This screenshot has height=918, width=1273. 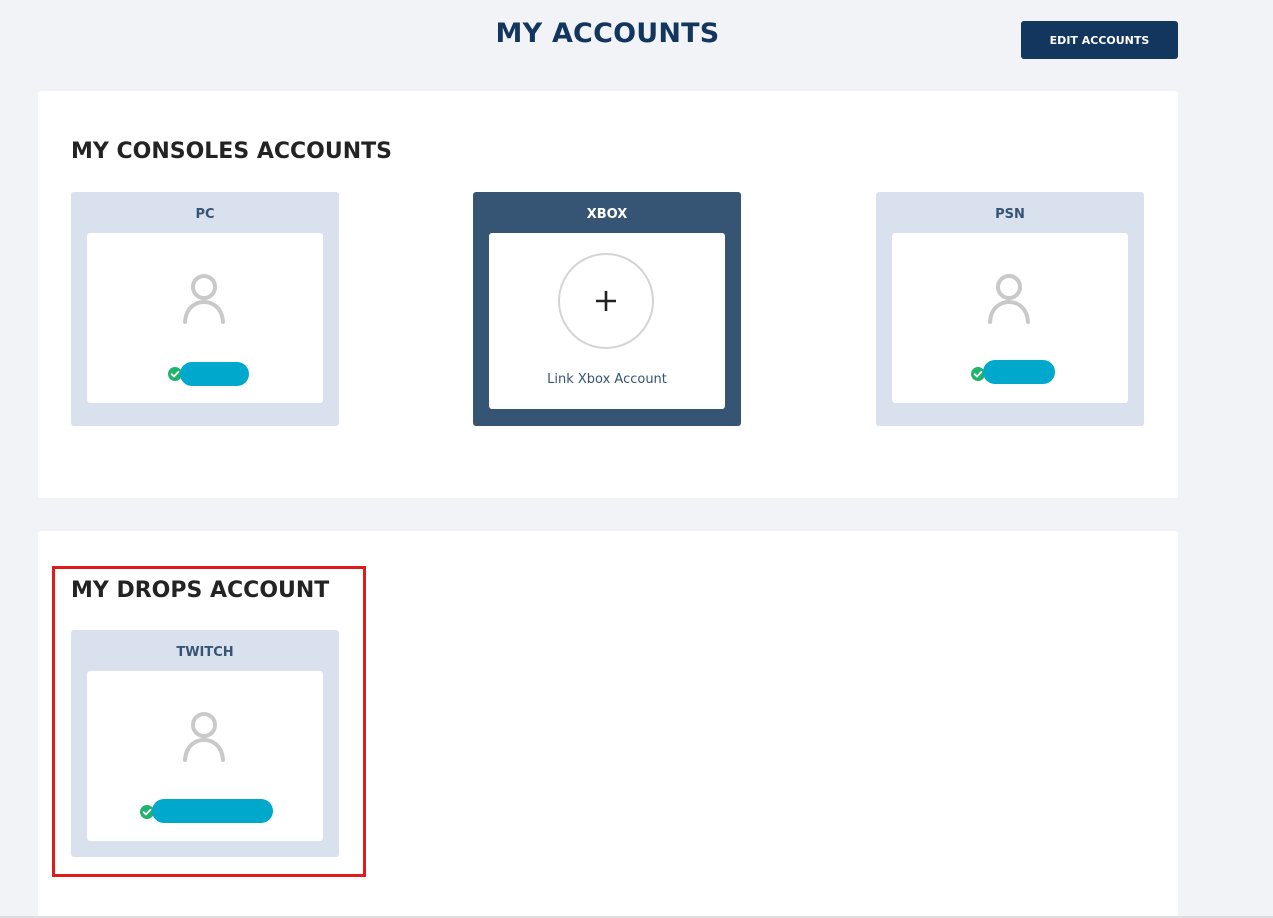 I want to click on pc-account-card: PC, so click(x=205, y=309).